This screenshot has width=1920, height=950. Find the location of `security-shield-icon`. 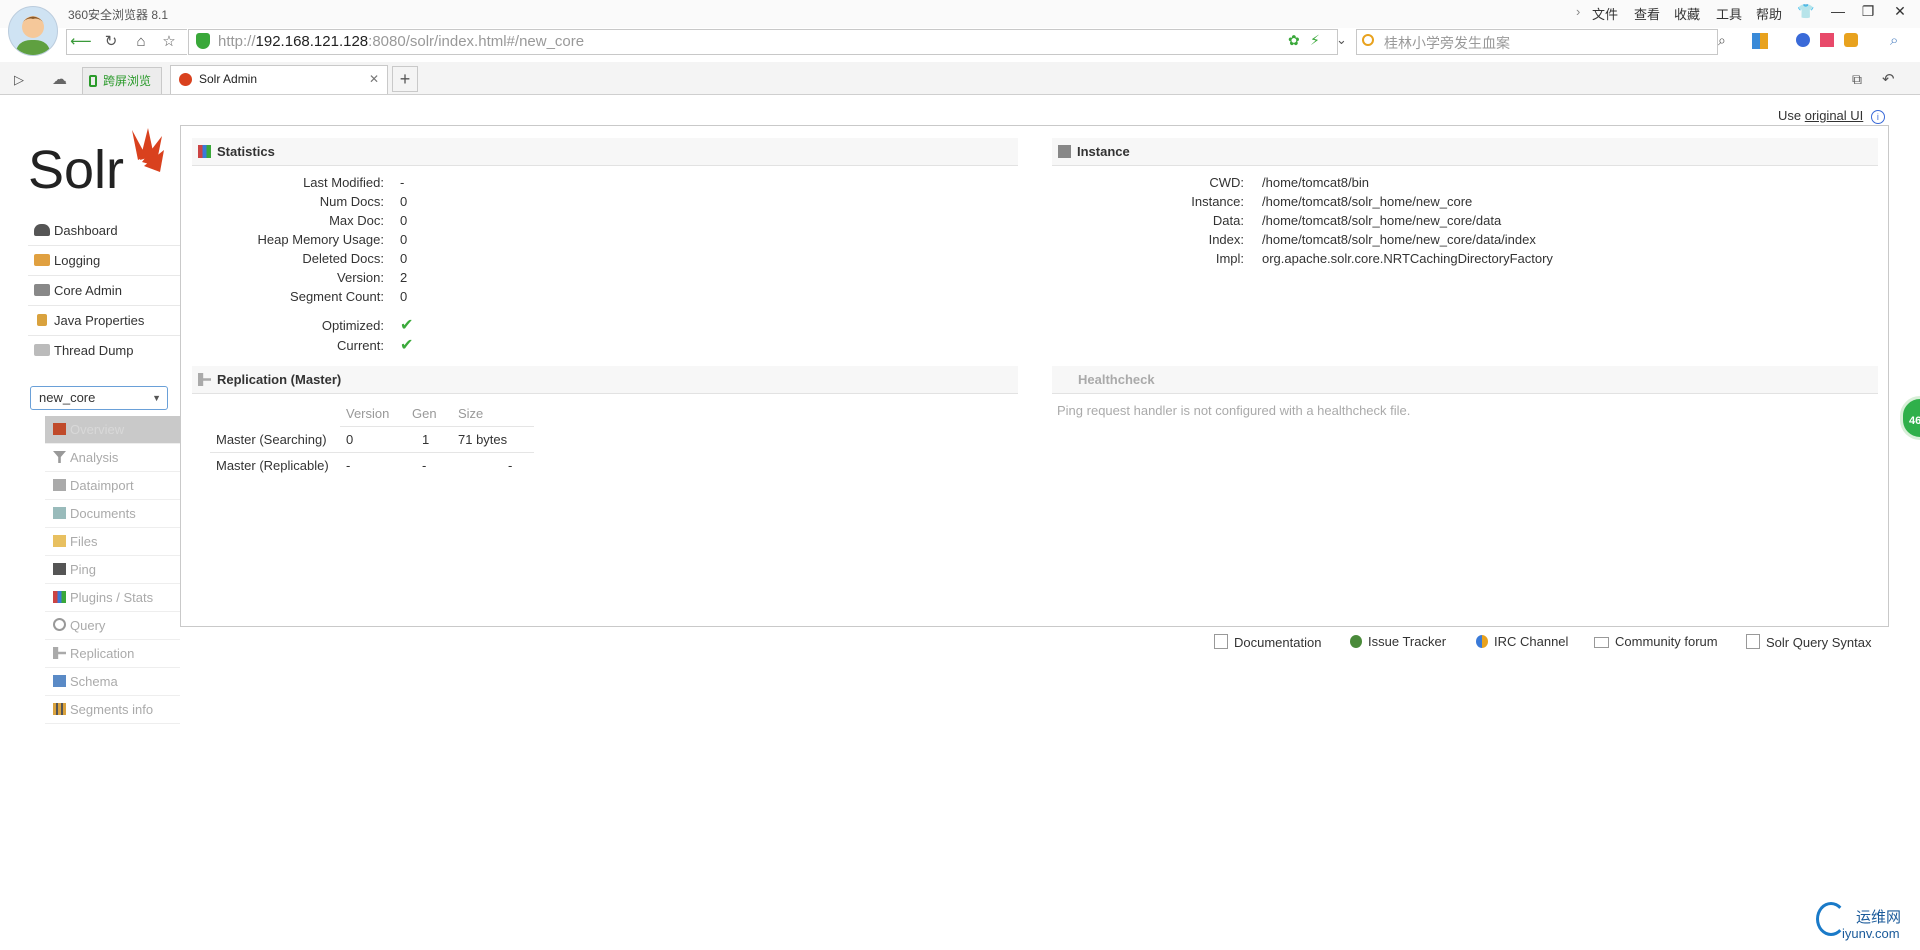

security-shield-icon is located at coordinates (203, 41).